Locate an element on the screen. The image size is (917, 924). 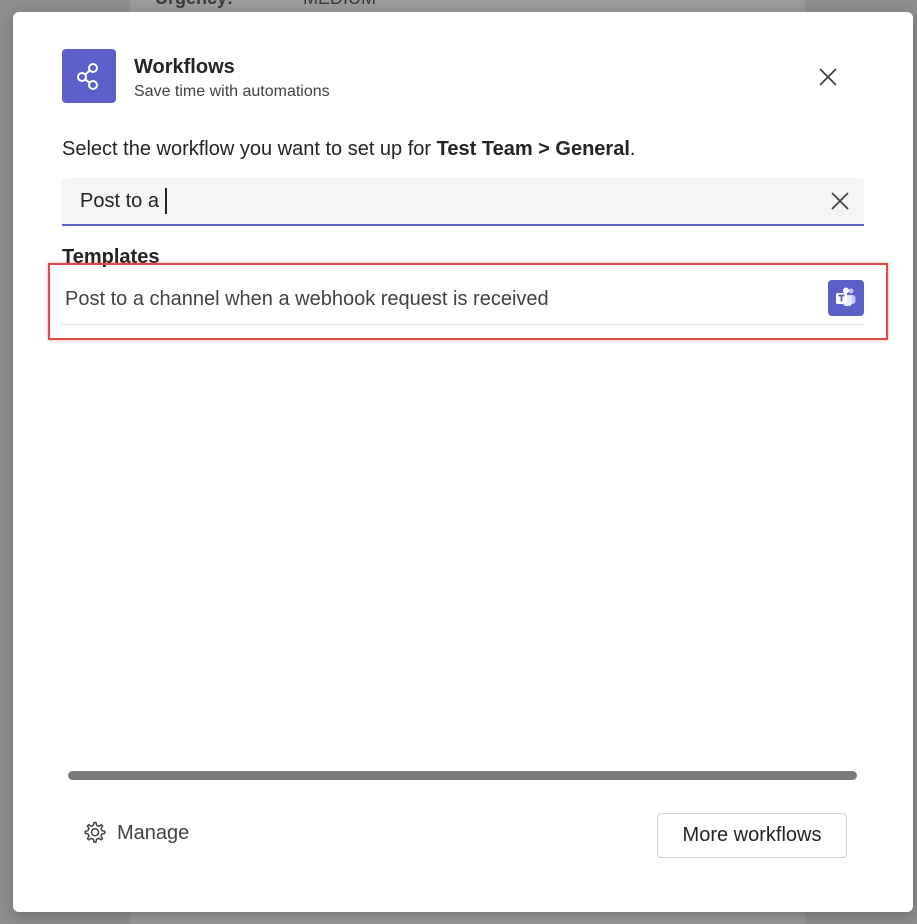
search-value: Post to a is located at coordinates (119, 200).